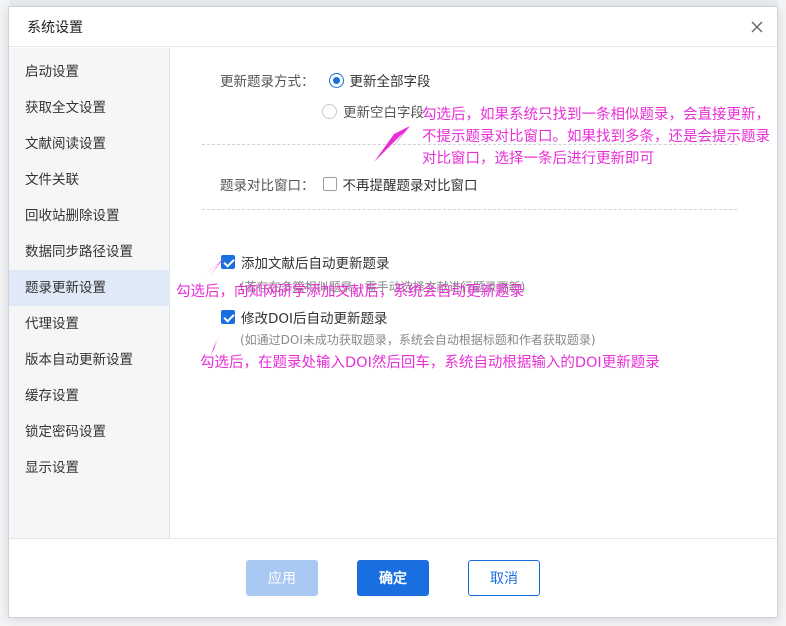 Image resolution: width=786 pixels, height=626 pixels. I want to click on annotation-note-3: 勾选后，在题录处输入DOI然后回车，系统自动根据输入的DOI更新题录, so click(430, 363).